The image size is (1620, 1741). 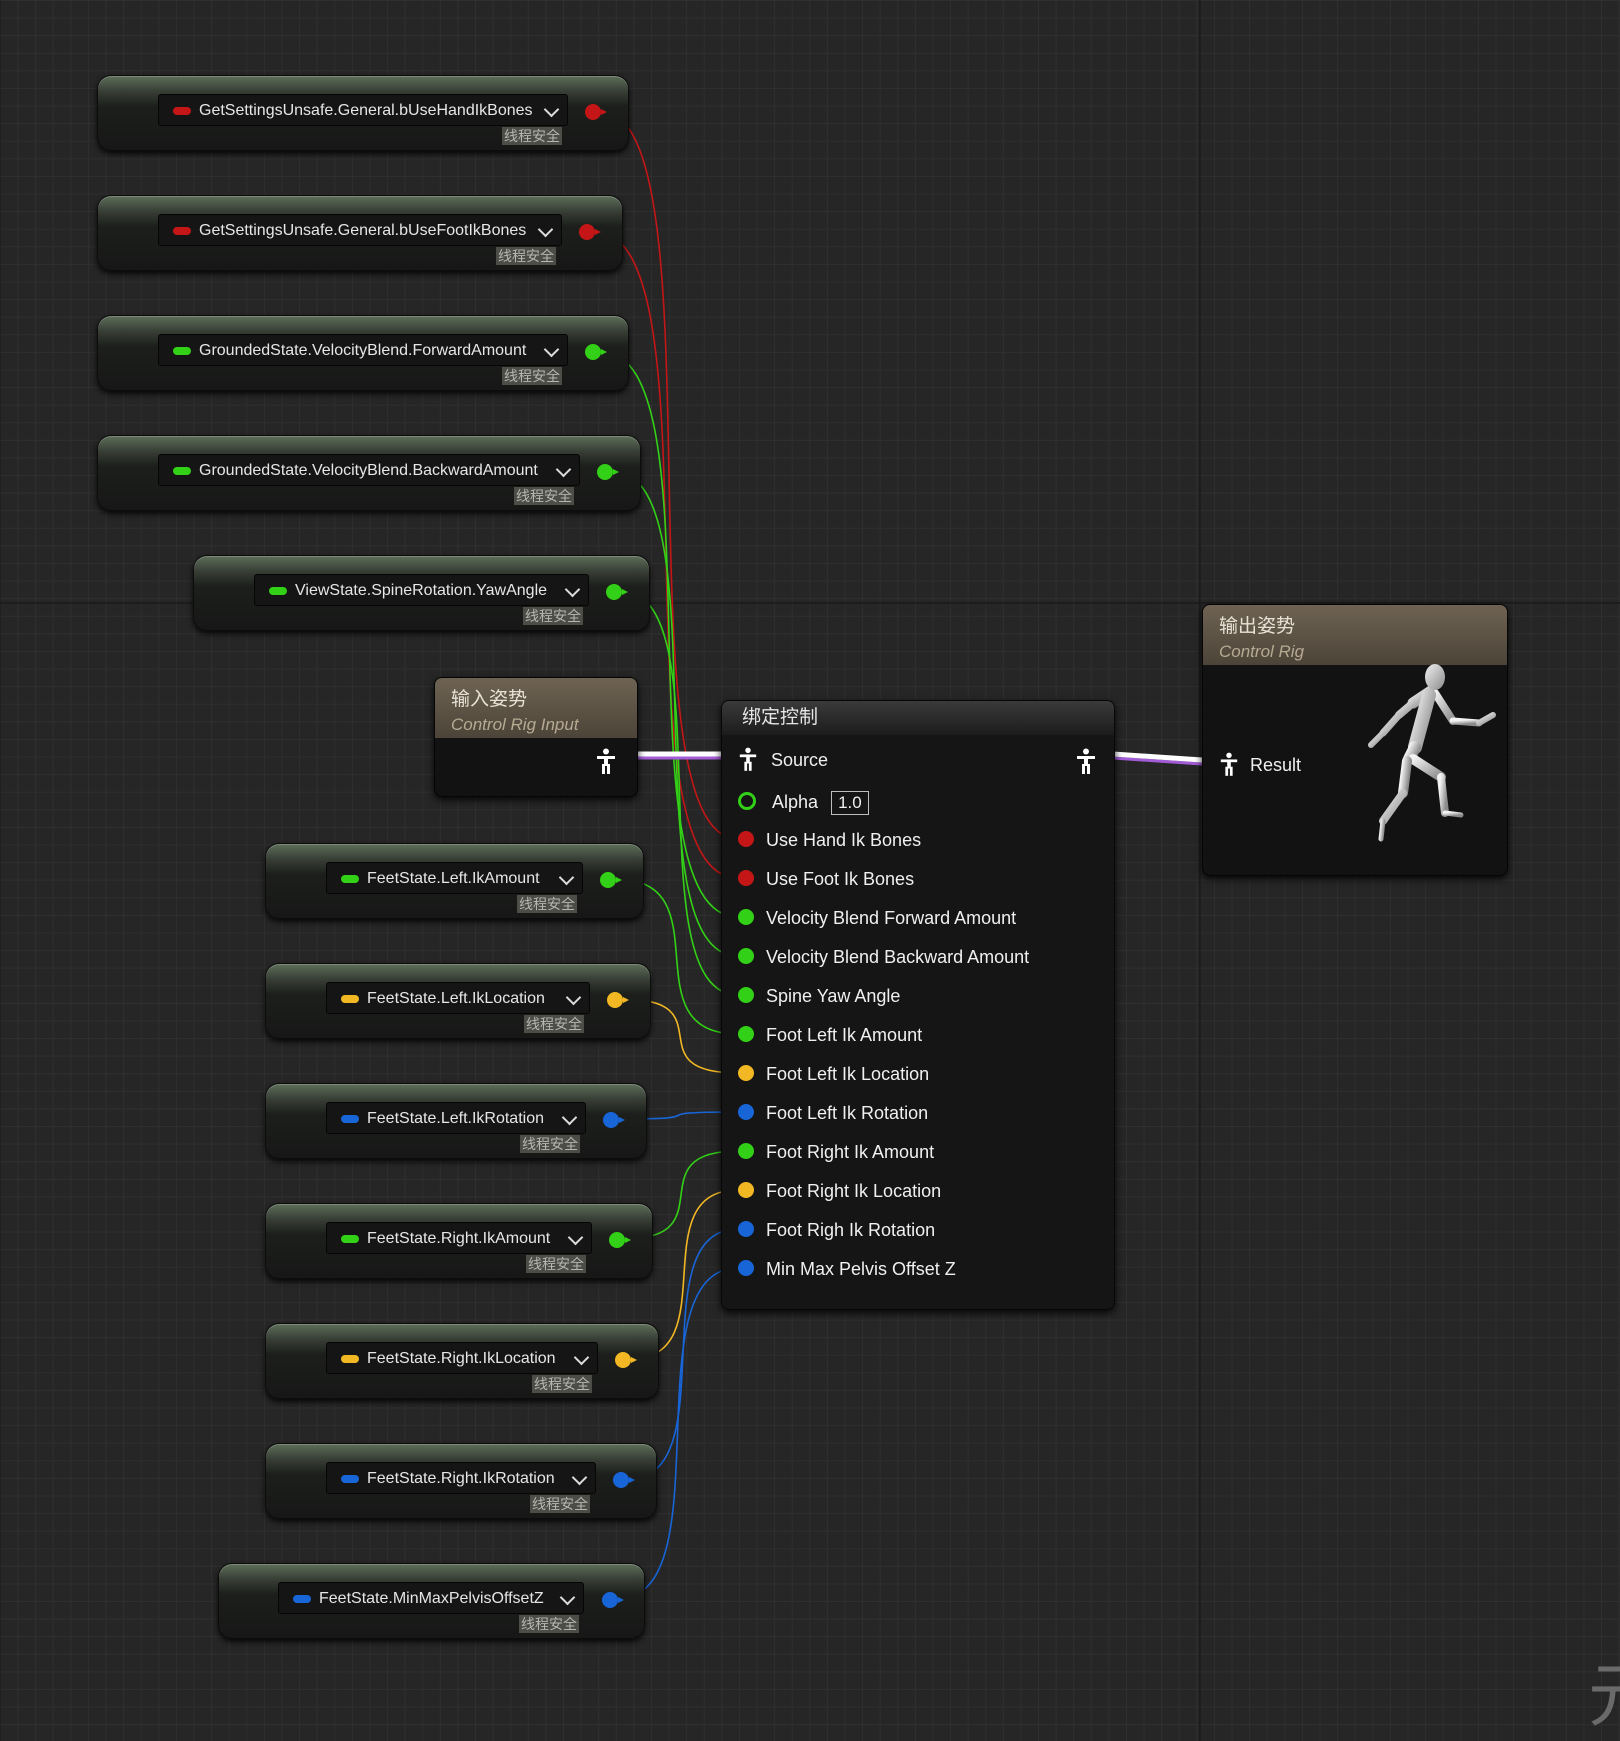 What do you see at coordinates (851, 1230) in the screenshot?
I see `pin-label: Foot Righ Ik Rotation` at bounding box center [851, 1230].